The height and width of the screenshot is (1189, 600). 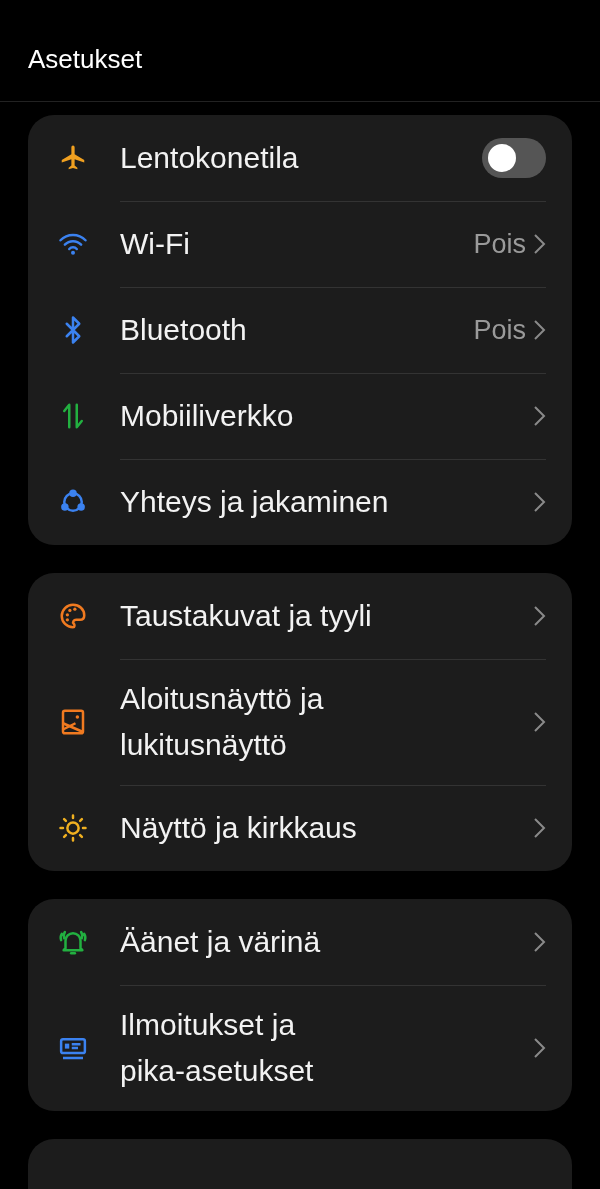 I want to click on setting-label: Aloitusnäyttö ja lukitusnäyttö, so click(x=232, y=722).